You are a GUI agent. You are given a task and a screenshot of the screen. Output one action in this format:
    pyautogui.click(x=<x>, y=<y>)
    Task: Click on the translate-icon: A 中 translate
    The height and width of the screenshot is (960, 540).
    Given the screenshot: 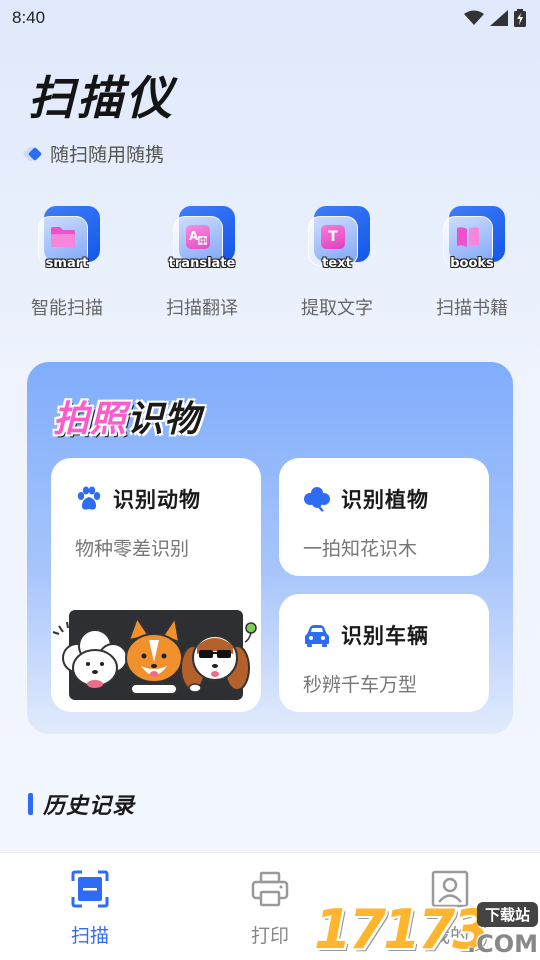 What is the action you would take?
    pyautogui.click(x=202, y=237)
    